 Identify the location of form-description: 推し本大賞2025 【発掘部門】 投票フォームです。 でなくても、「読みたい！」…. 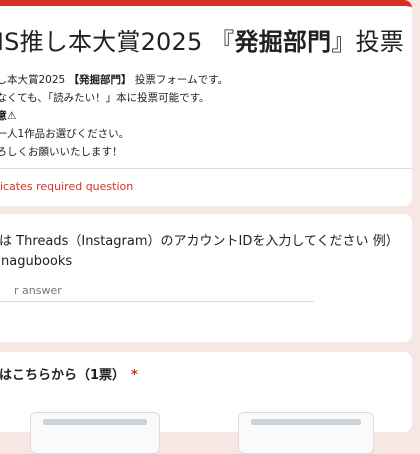
(114, 116).